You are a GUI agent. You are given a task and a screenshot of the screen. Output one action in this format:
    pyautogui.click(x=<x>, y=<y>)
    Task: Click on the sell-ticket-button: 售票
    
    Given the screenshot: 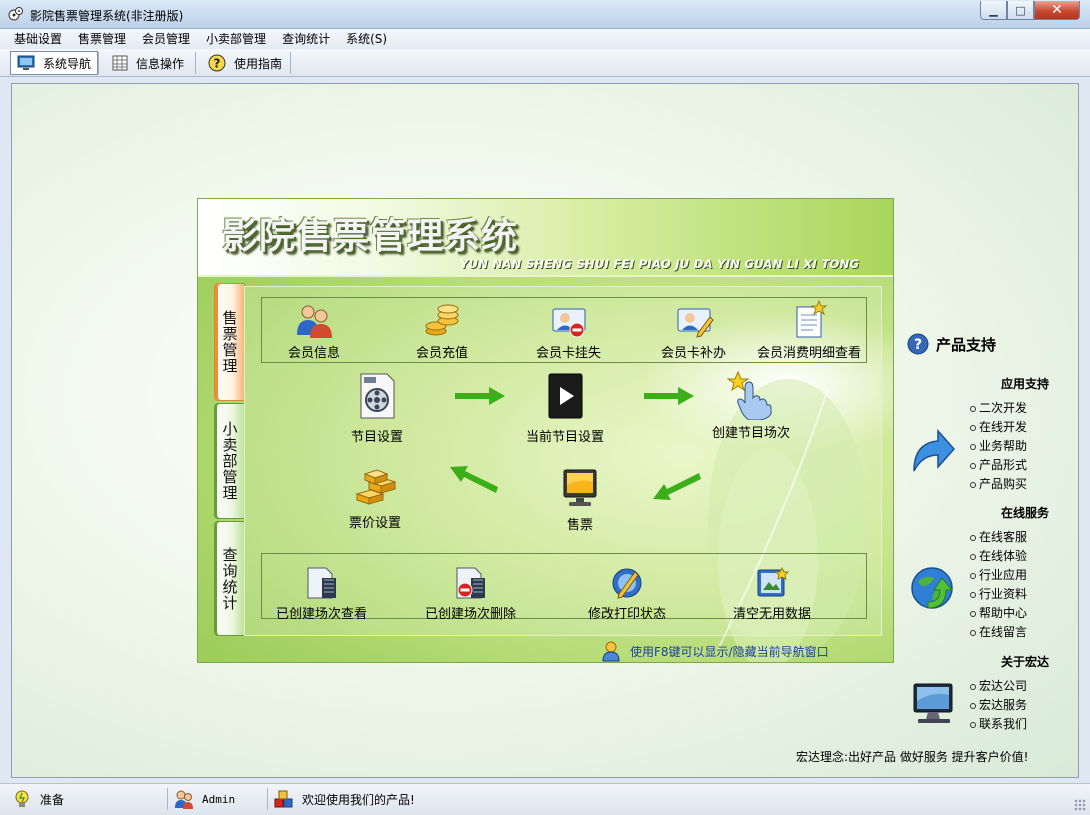 What is the action you would take?
    pyautogui.click(x=580, y=500)
    